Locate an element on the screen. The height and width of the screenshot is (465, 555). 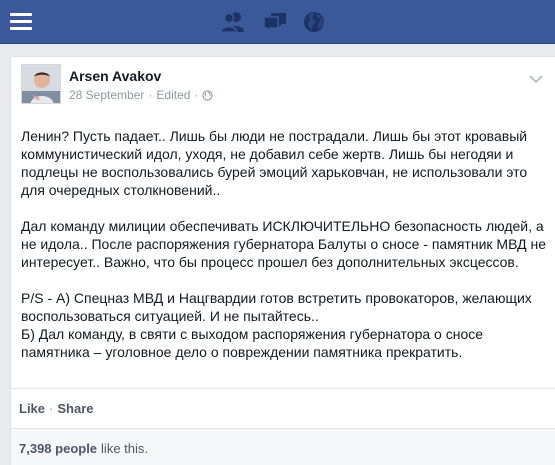
author-name: Arsen Avakov is located at coordinates (115, 76).